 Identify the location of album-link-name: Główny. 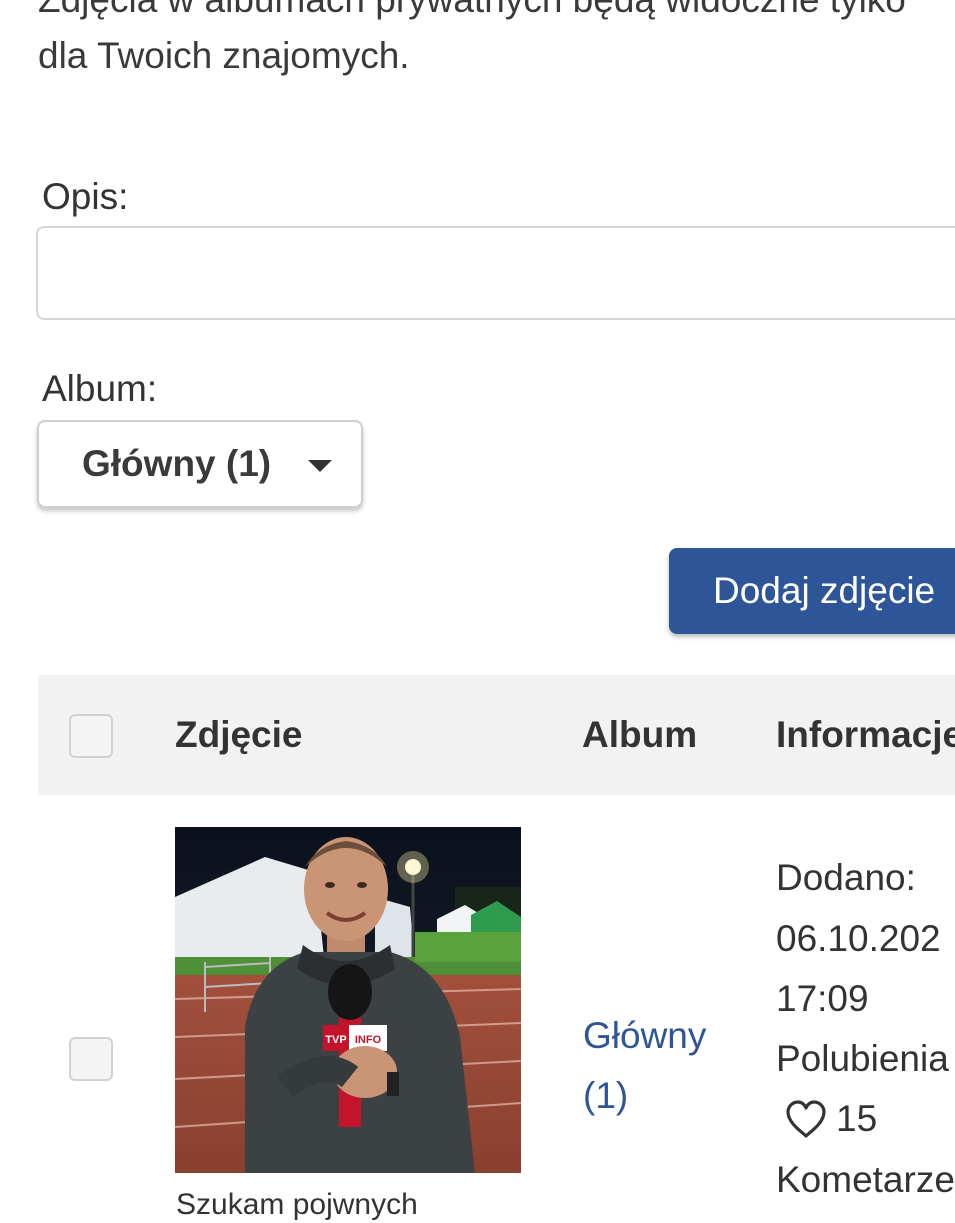
(645, 1035).